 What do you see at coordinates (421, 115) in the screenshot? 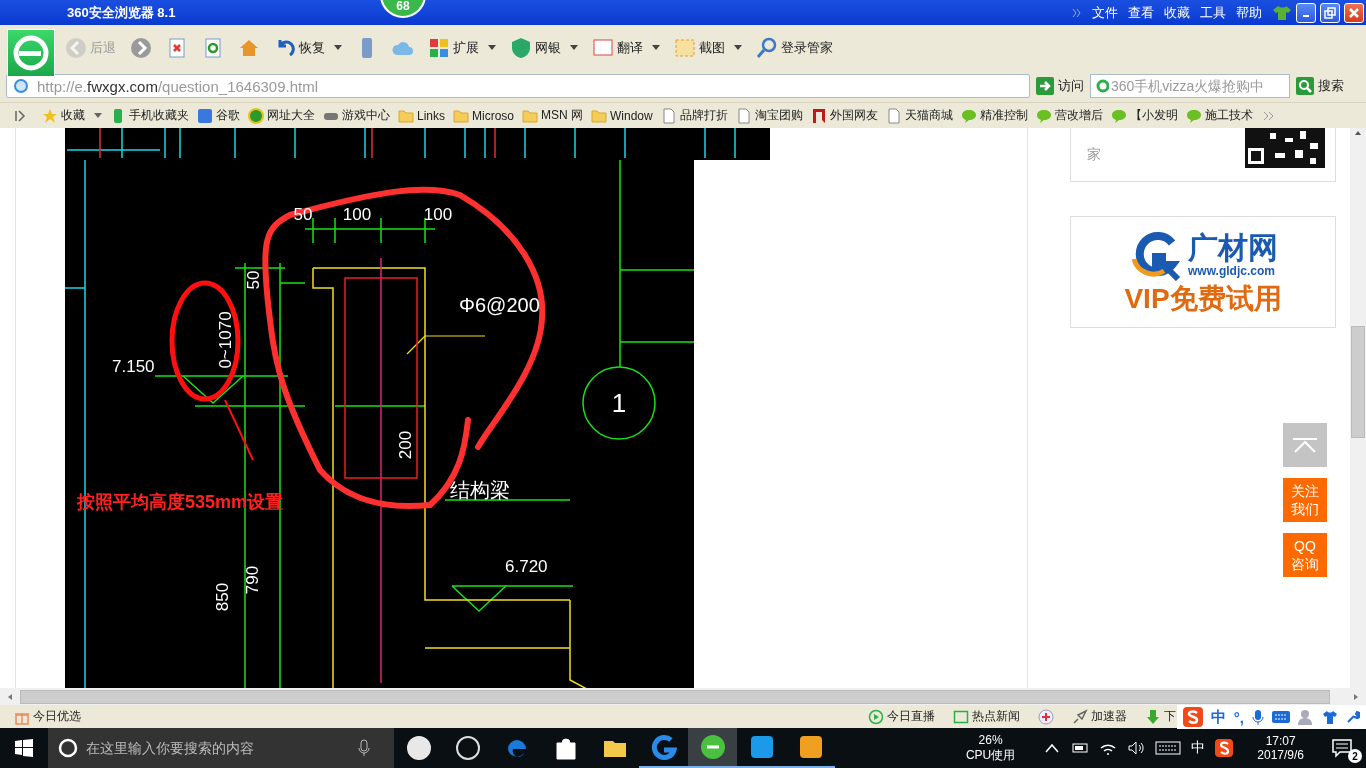
I see `bookmark-item: Links` at bounding box center [421, 115].